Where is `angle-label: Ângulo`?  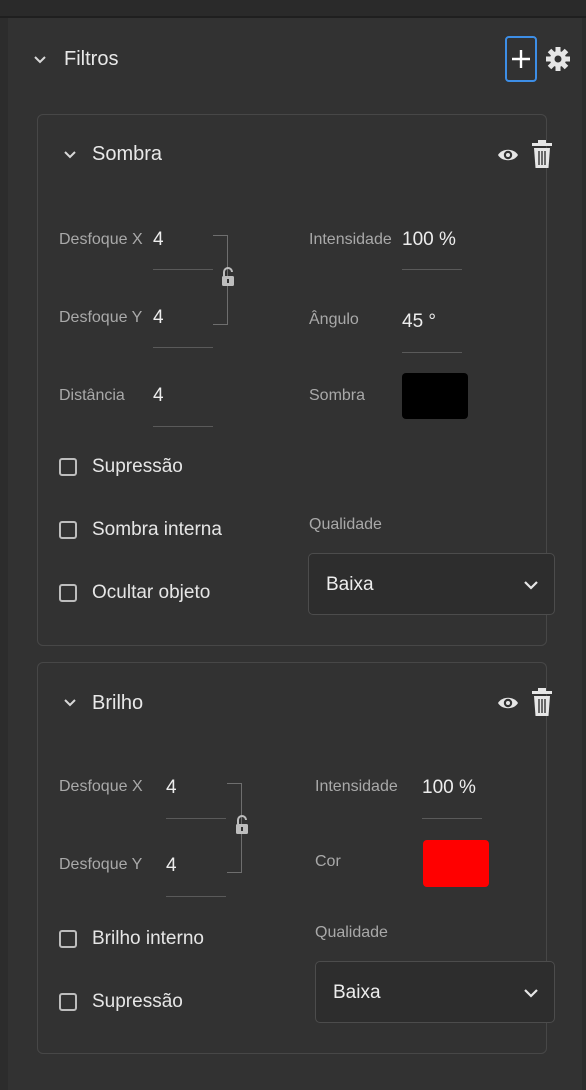
angle-label: Ângulo is located at coordinates (334, 319).